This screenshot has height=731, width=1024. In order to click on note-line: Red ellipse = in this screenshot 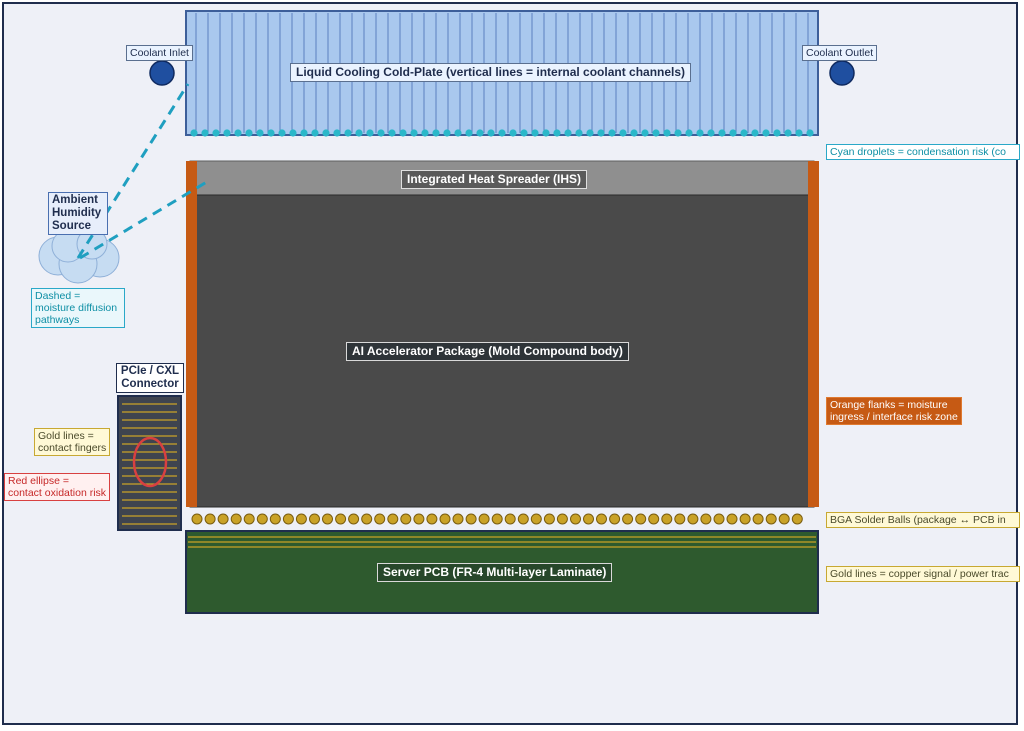, I will do `click(38, 481)`.